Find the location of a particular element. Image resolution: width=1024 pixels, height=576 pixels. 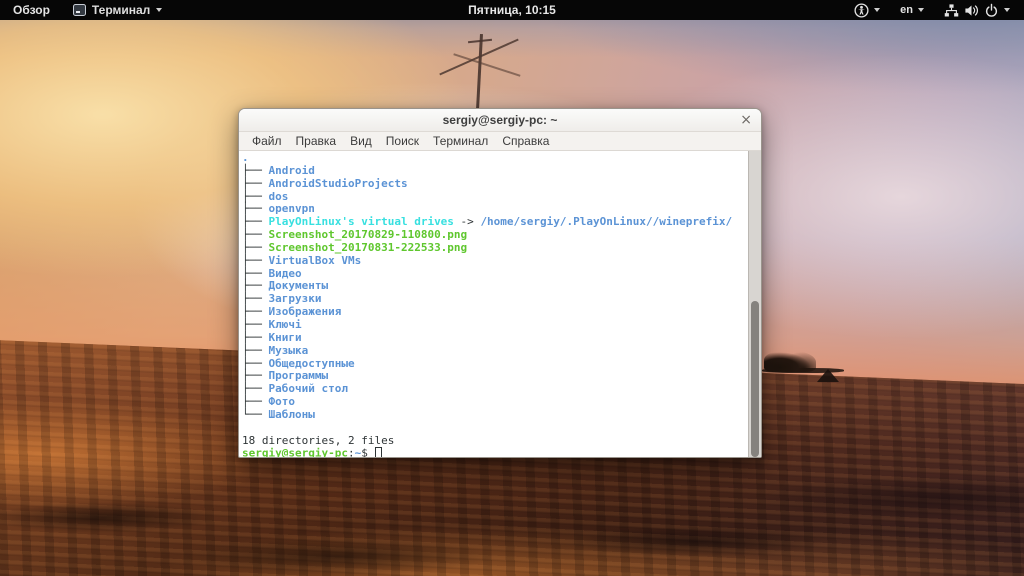

app-menu: Терминал is located at coordinates (117, 10).